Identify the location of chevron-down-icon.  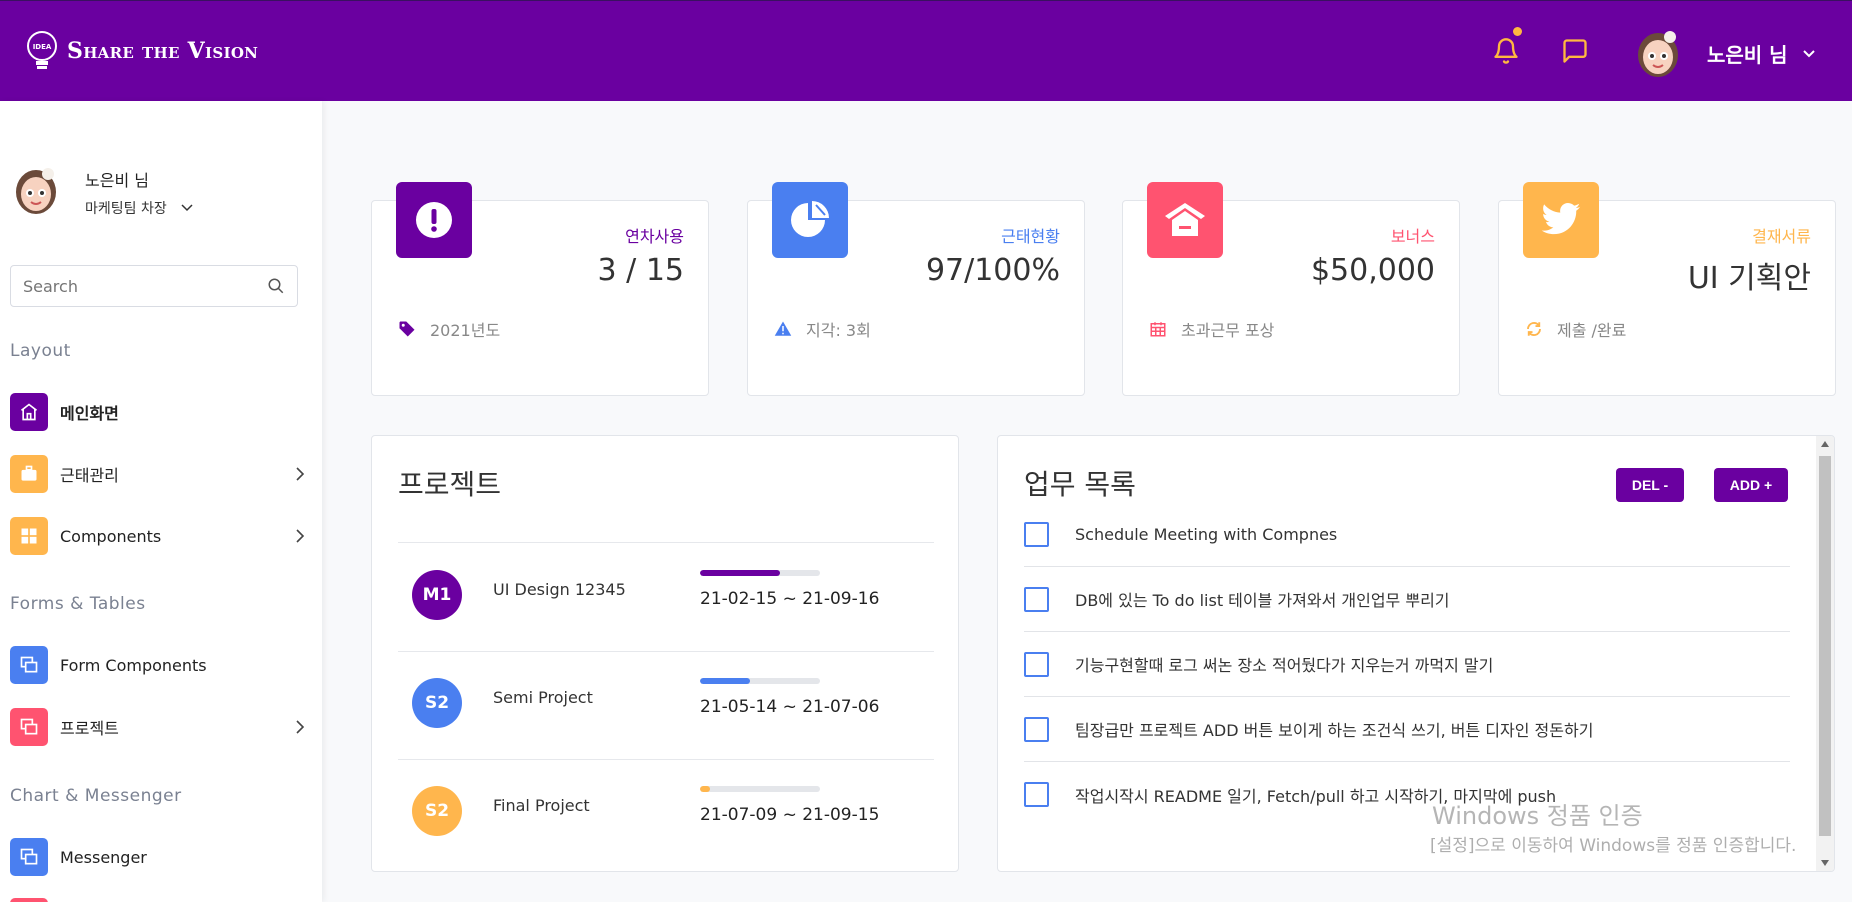
(187, 208).